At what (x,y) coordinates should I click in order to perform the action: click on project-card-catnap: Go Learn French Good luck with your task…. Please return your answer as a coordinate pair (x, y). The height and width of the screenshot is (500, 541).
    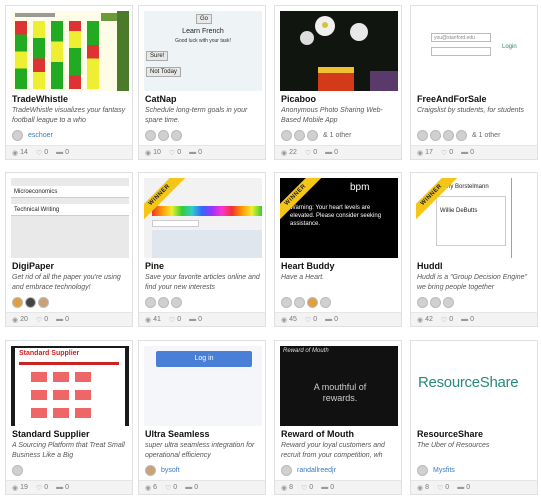
    Looking at the image, I should click on (202, 82).